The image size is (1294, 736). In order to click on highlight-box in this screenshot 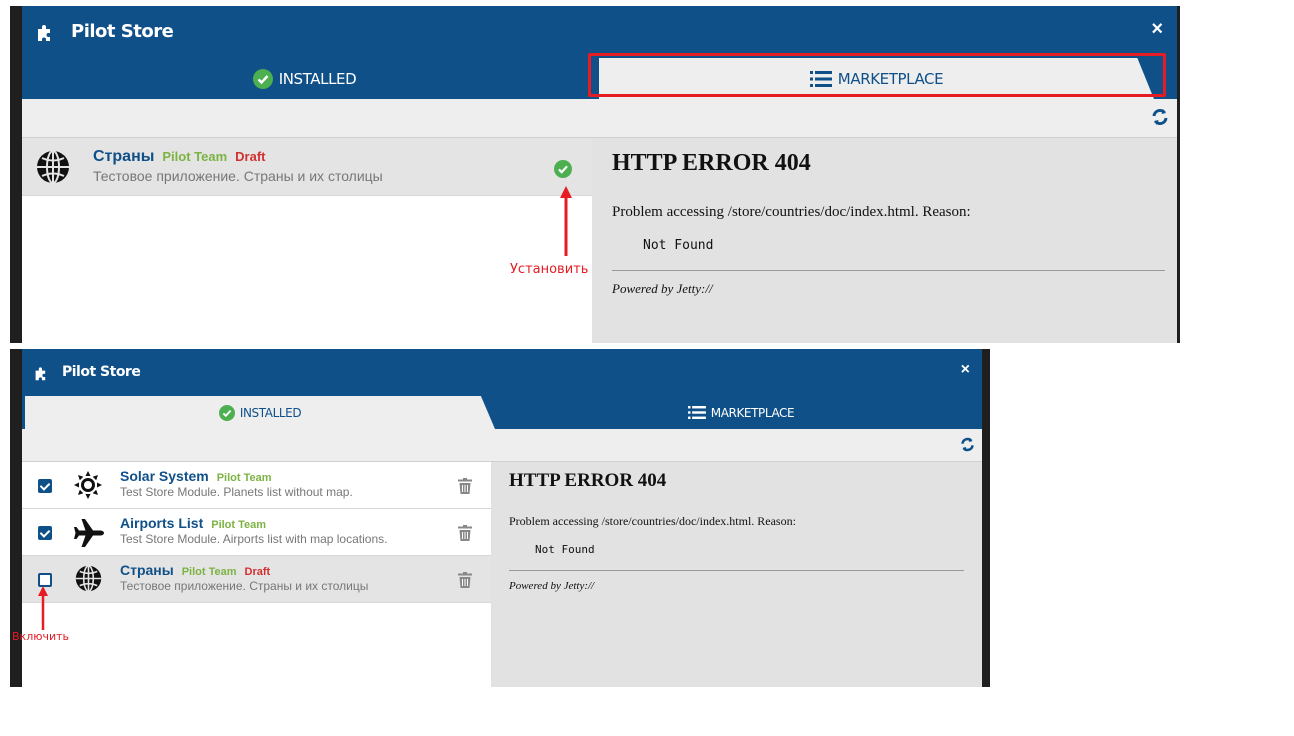, I will do `click(877, 75)`.